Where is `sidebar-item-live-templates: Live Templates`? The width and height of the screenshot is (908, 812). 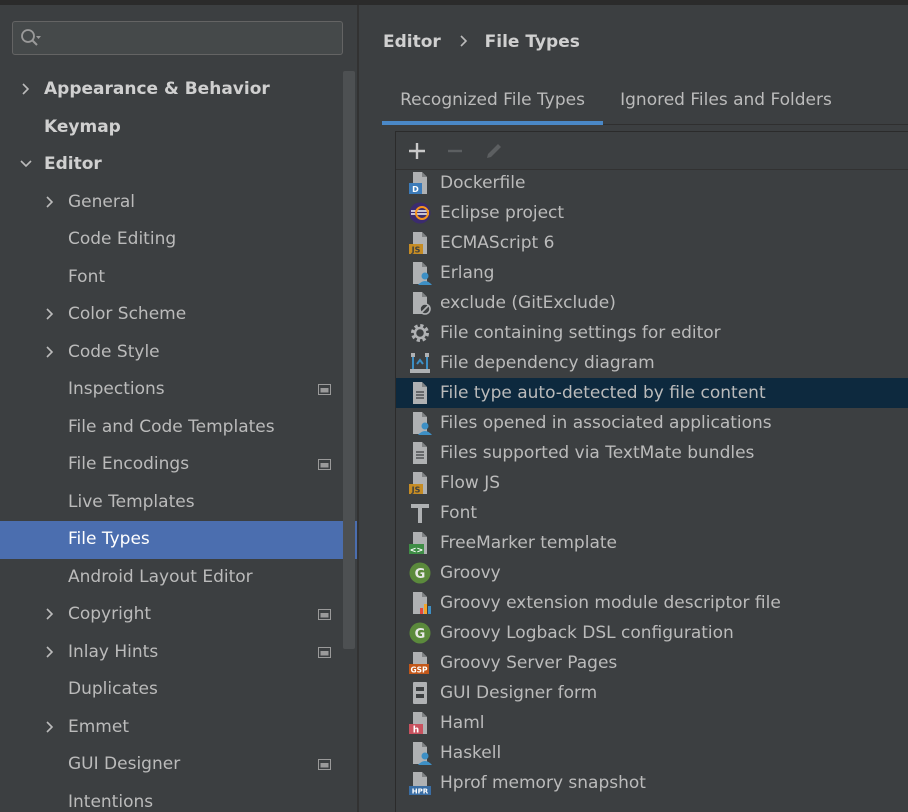
sidebar-item-live-templates: Live Templates is located at coordinates (178, 503).